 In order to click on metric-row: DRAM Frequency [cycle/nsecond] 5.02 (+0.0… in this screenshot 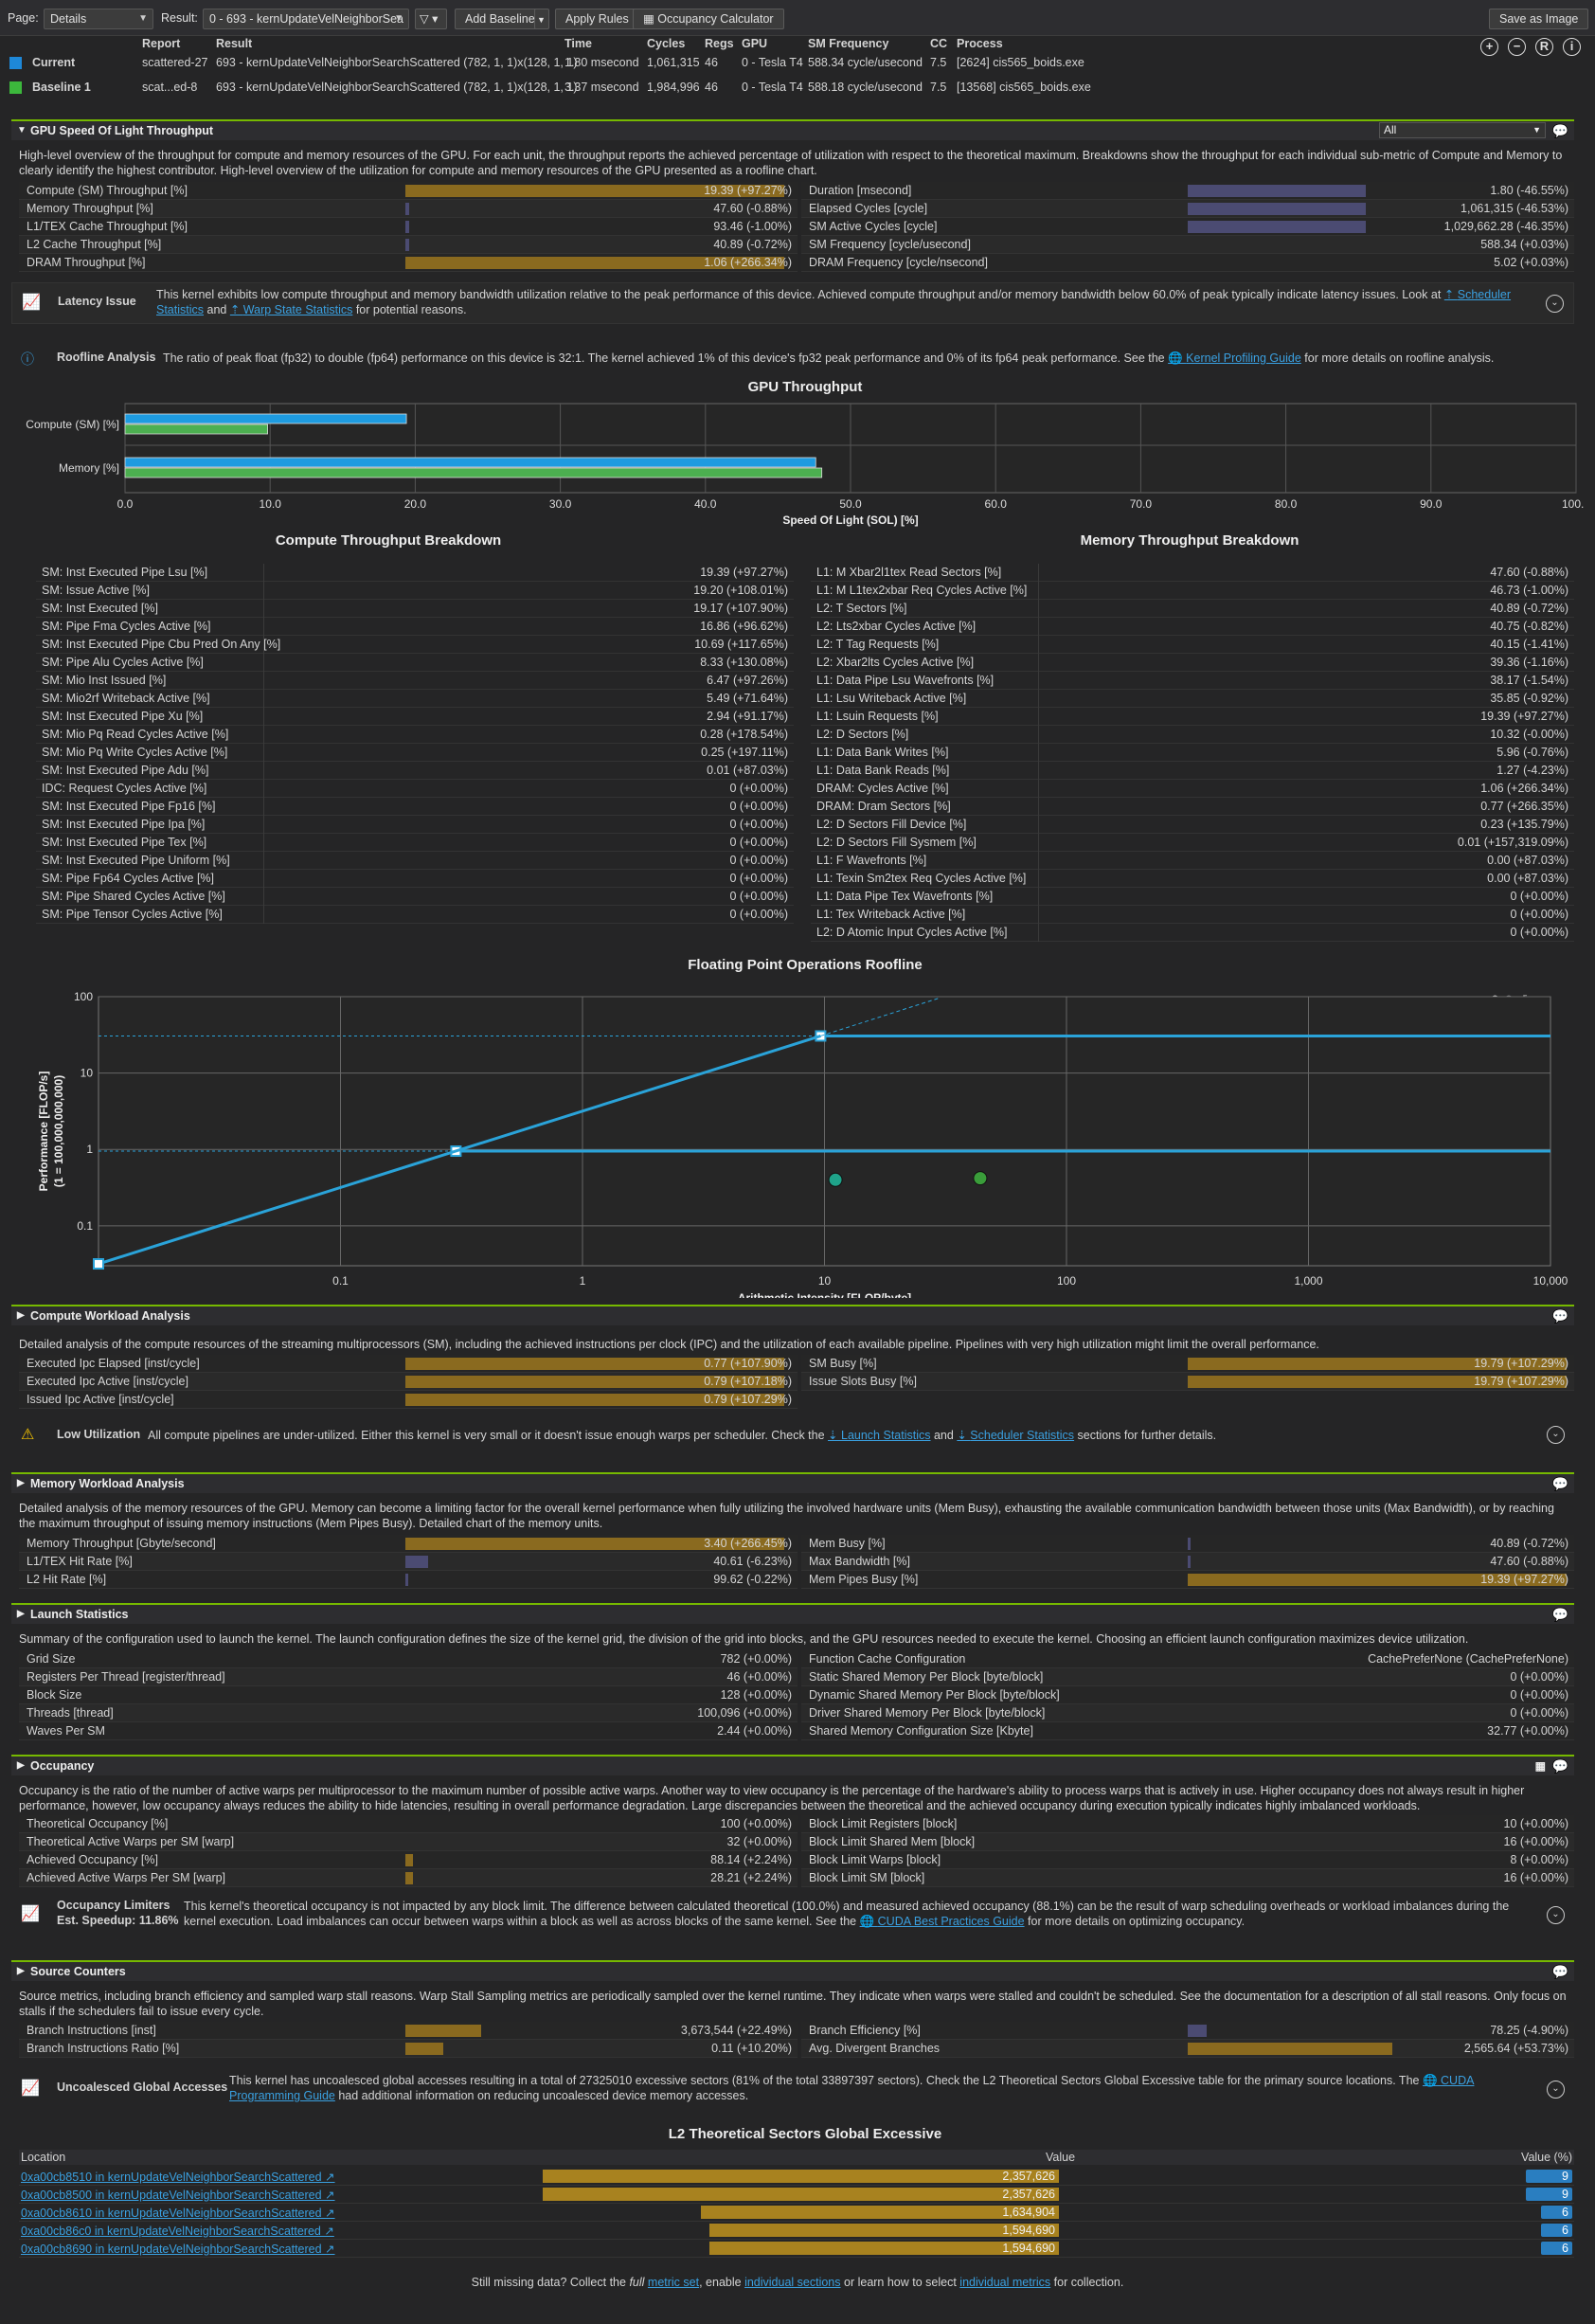, I will do `click(1187, 263)`.